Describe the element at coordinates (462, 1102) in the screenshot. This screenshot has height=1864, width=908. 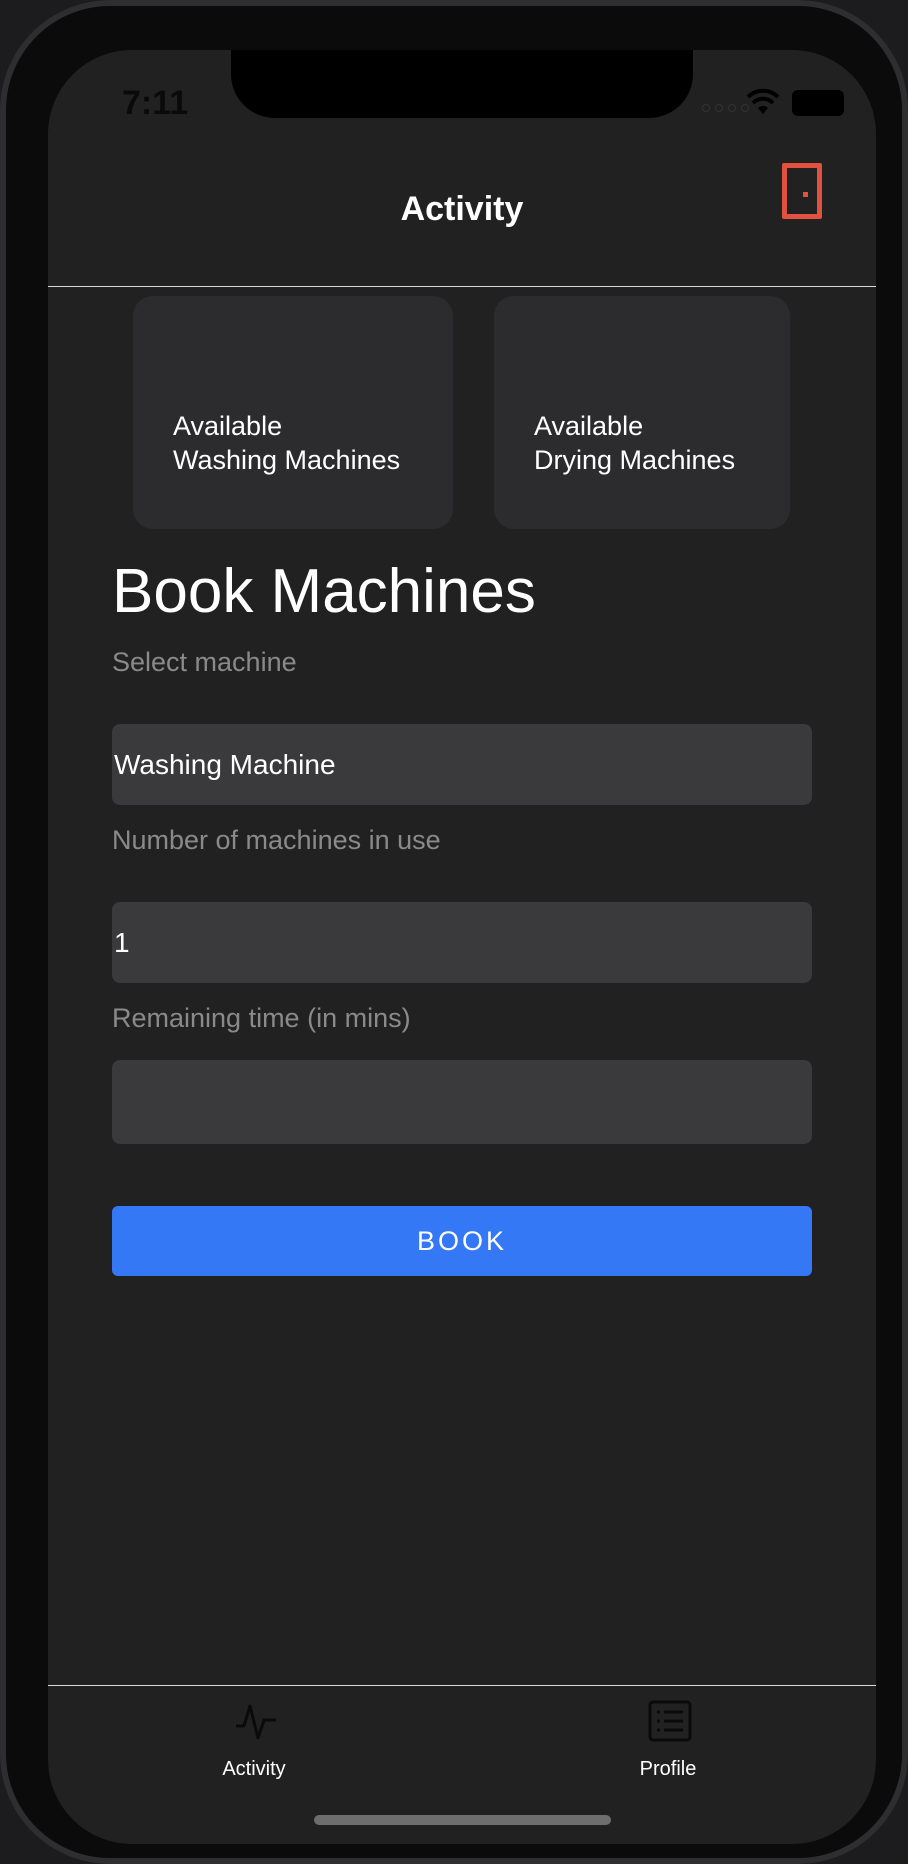
I see `remaining-time-input` at that location.